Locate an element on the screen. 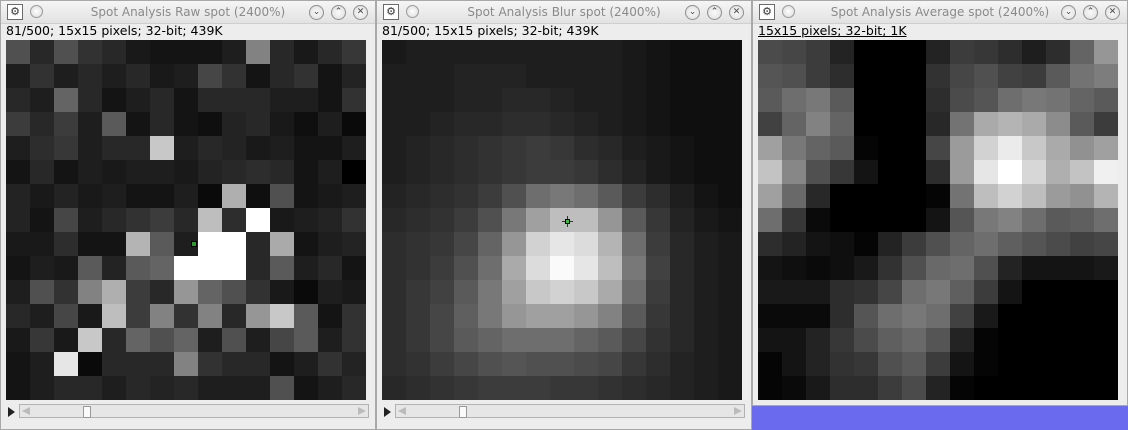  title-bar: ⚙ Spot Analysis Blur spot (2400%) ⌄ ⌃ ✕ is located at coordinates (564, 12).